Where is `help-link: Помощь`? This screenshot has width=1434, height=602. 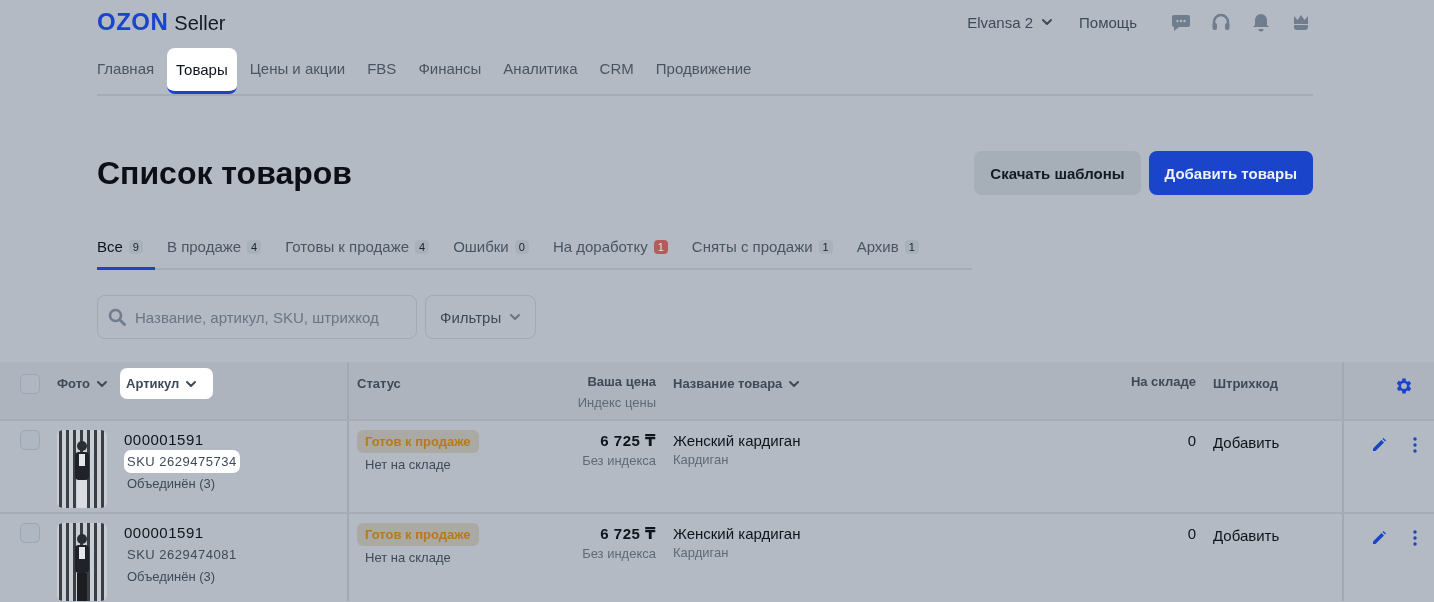 help-link: Помощь is located at coordinates (1108, 22).